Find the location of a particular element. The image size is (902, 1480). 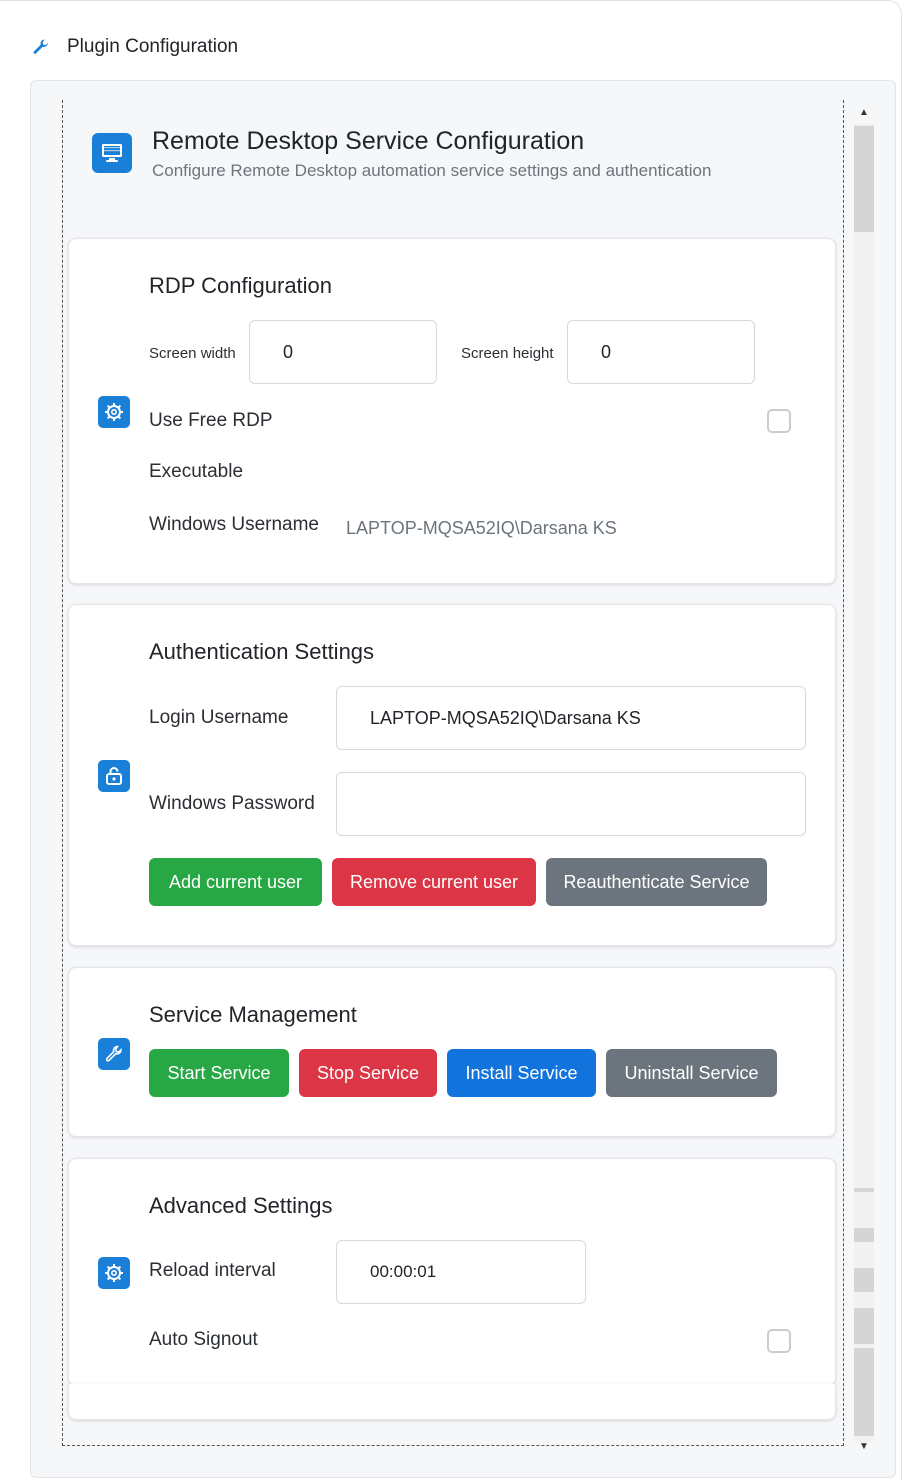

vertical-scrollbar: ▲ ▼ is located at coordinates (864, 778).